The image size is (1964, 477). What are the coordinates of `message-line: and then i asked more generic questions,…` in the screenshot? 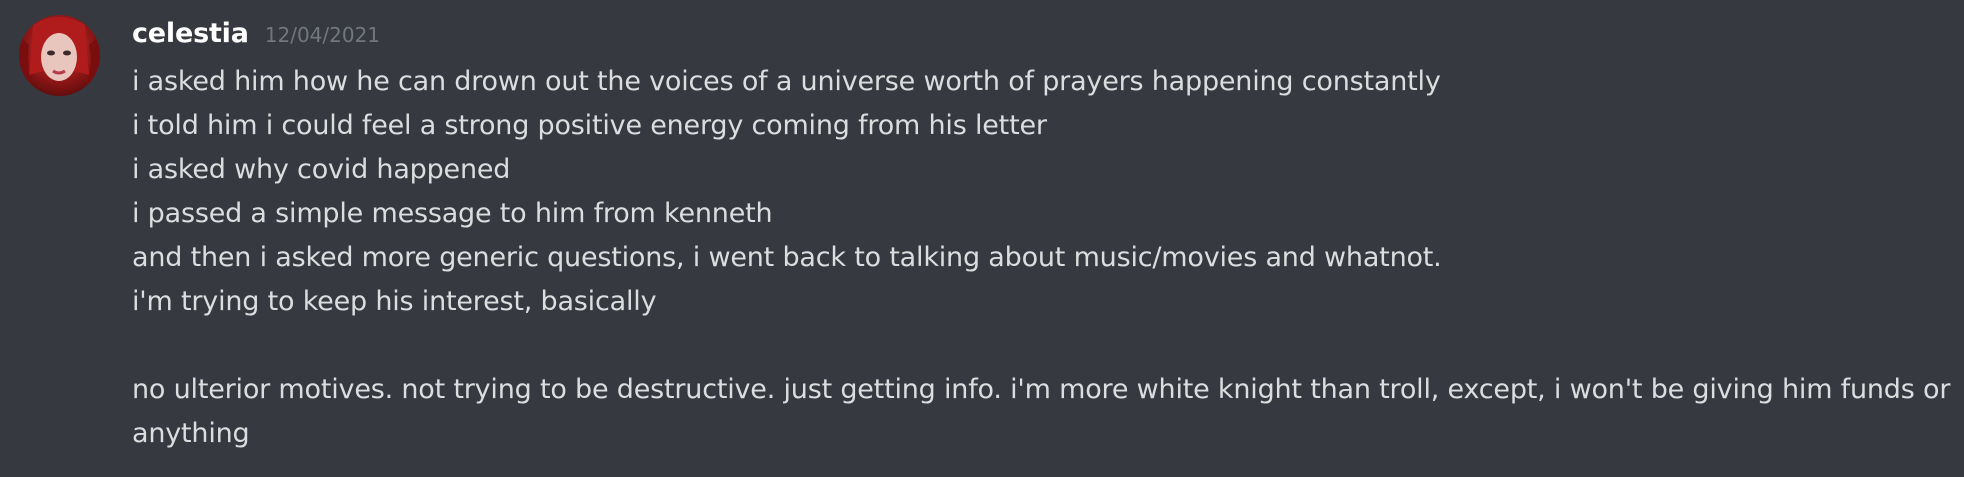 It's located at (787, 257).